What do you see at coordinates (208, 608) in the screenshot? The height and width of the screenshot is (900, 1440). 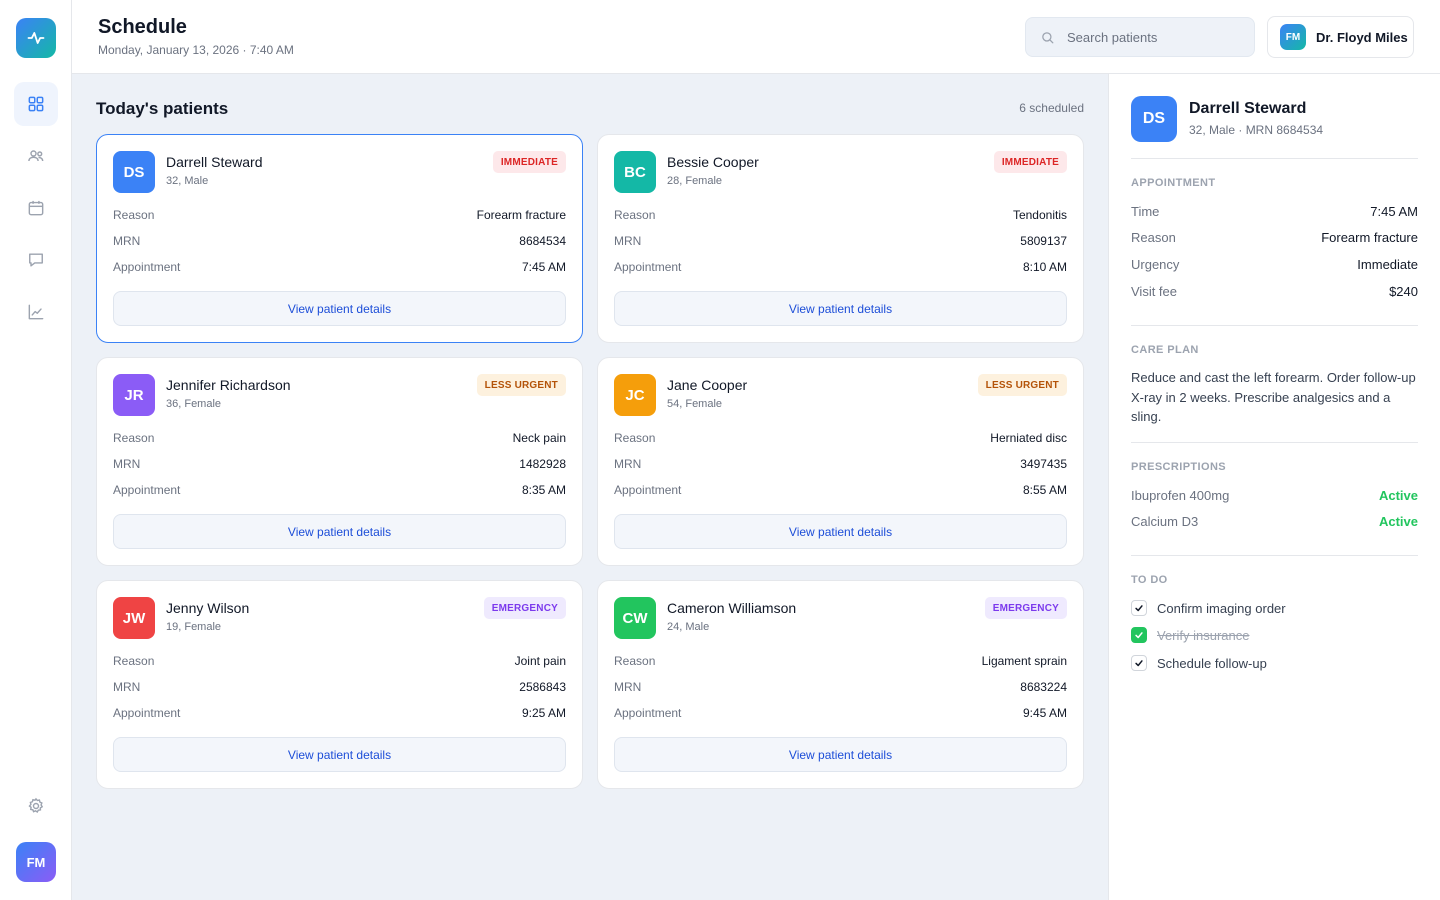 I see `patient-name: Jenny Wilson` at bounding box center [208, 608].